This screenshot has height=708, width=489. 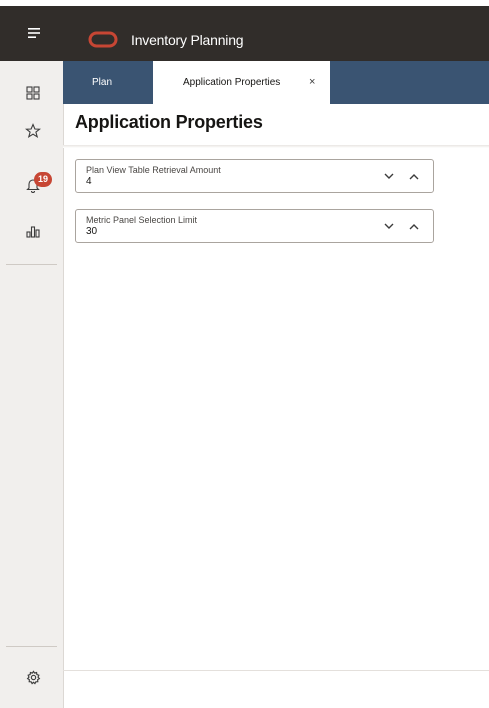 I want to click on tab-application-properties: Application Properties ×, so click(x=241, y=82).